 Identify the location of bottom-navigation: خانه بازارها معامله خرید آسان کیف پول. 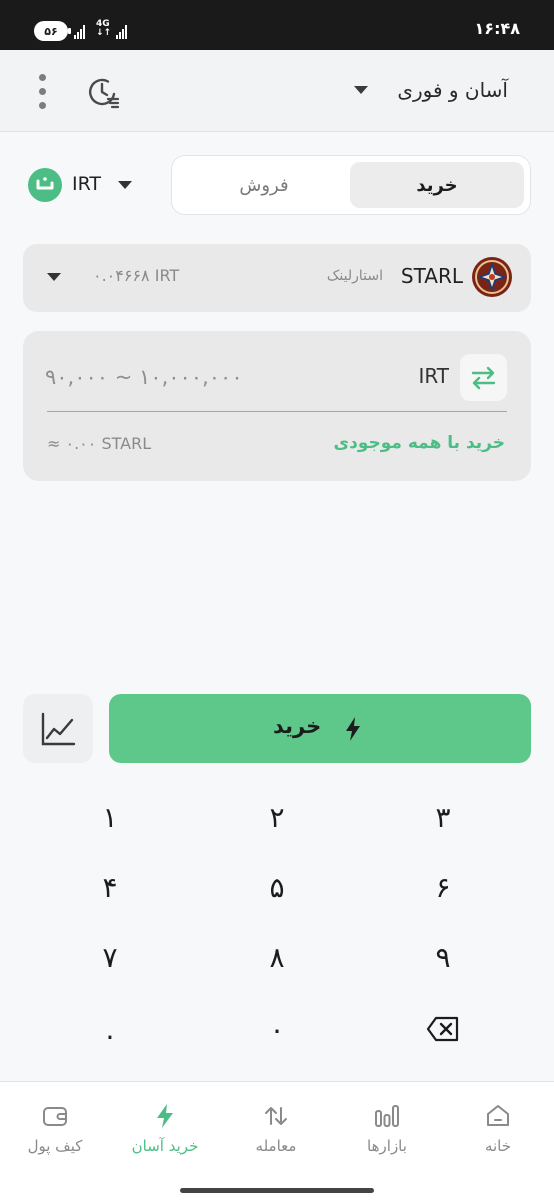
(277, 1140).